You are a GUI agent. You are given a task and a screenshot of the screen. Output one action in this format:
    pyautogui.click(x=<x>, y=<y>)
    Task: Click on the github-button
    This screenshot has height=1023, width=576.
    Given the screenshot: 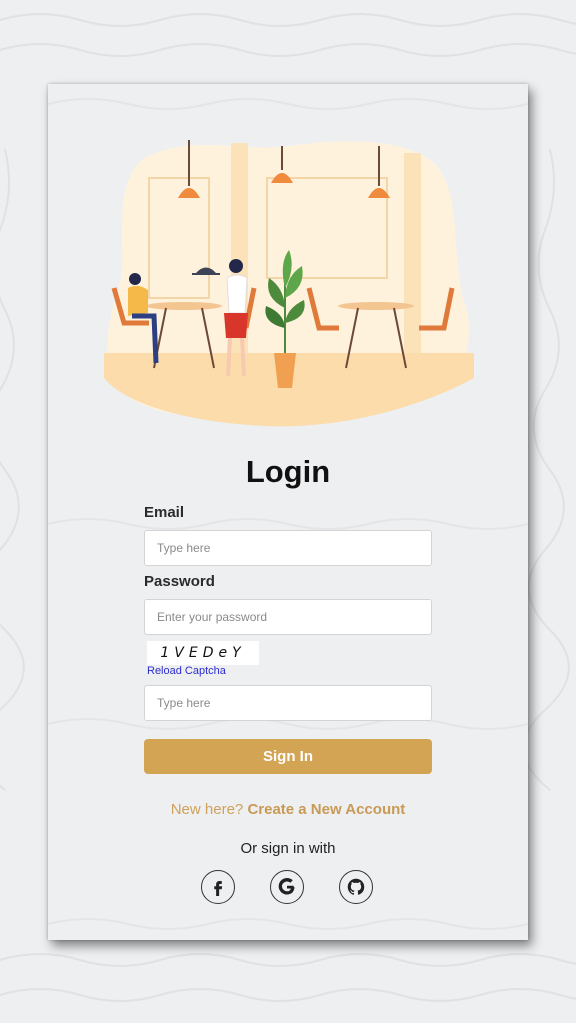 What is the action you would take?
    pyautogui.click(x=356, y=887)
    